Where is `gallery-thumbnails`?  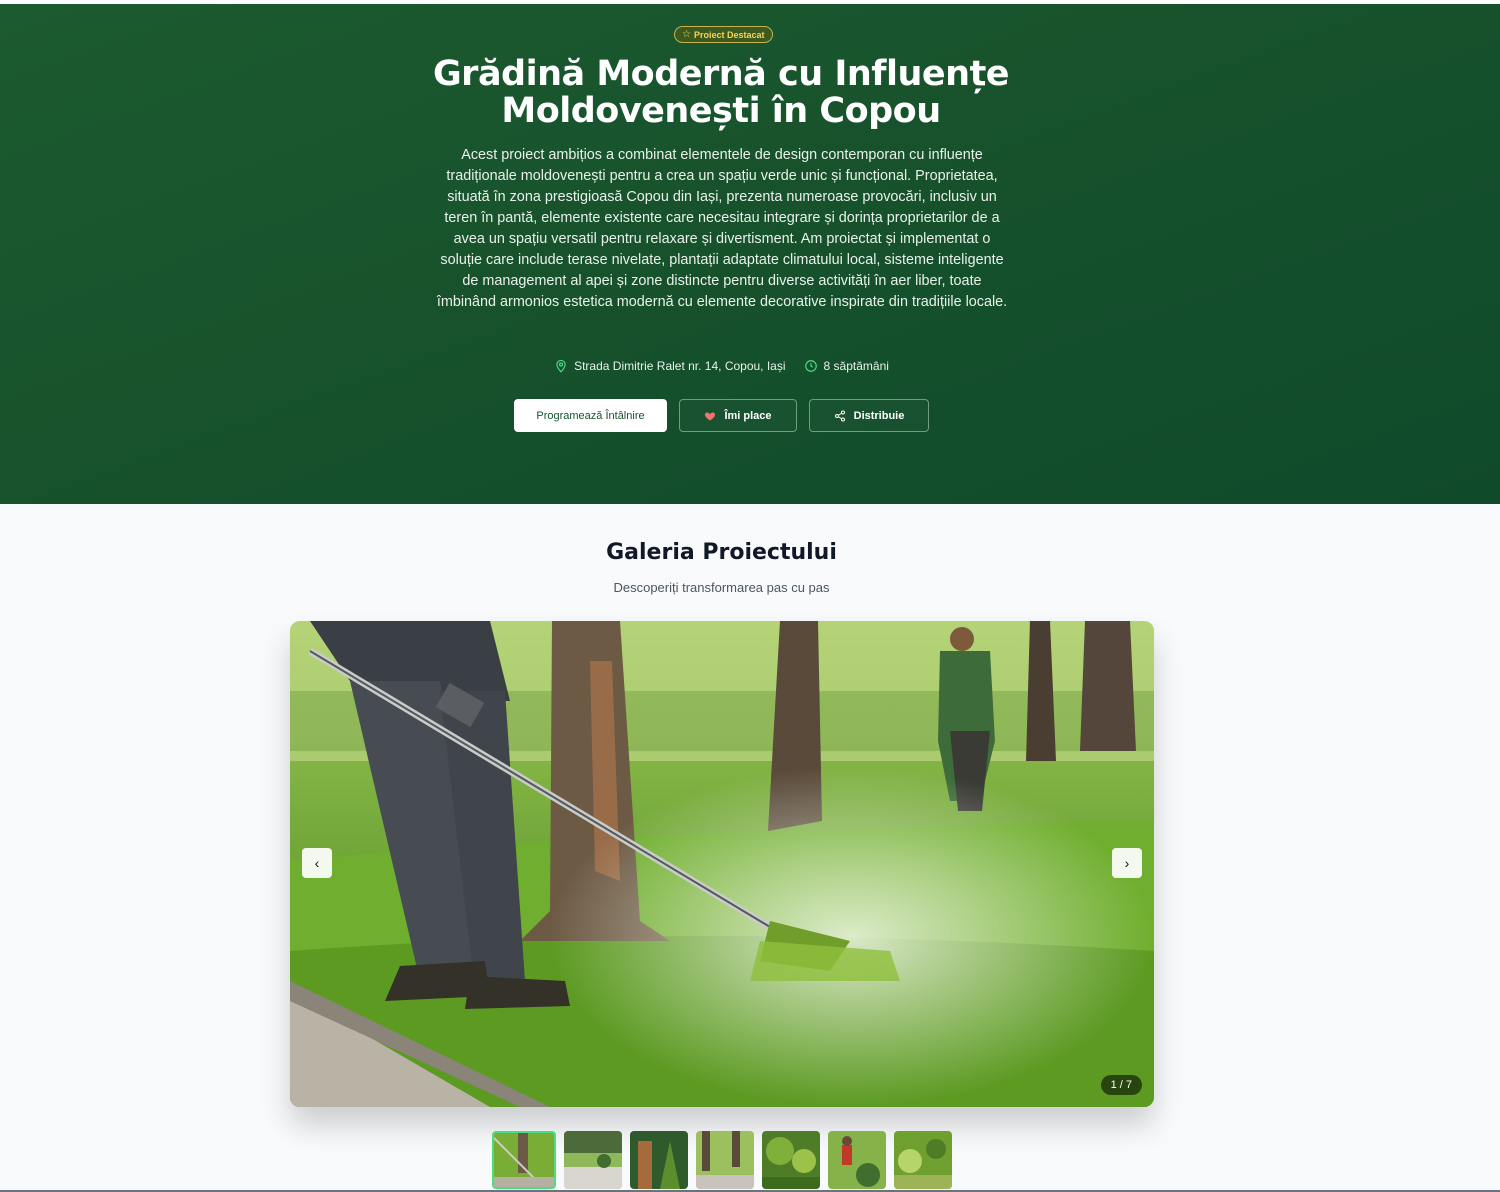
gallery-thumbnails is located at coordinates (722, 1160).